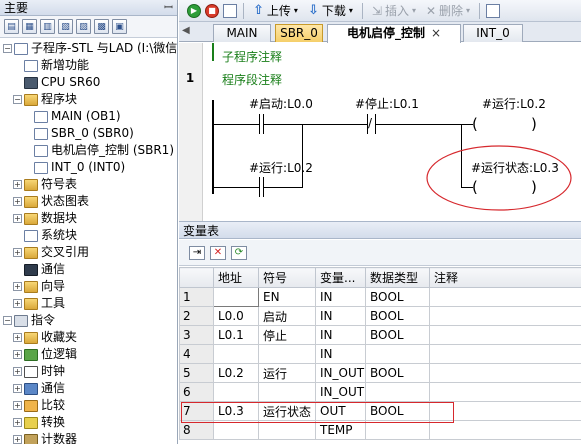  I want to click on insert-row-icon: ⇥, so click(197, 252).